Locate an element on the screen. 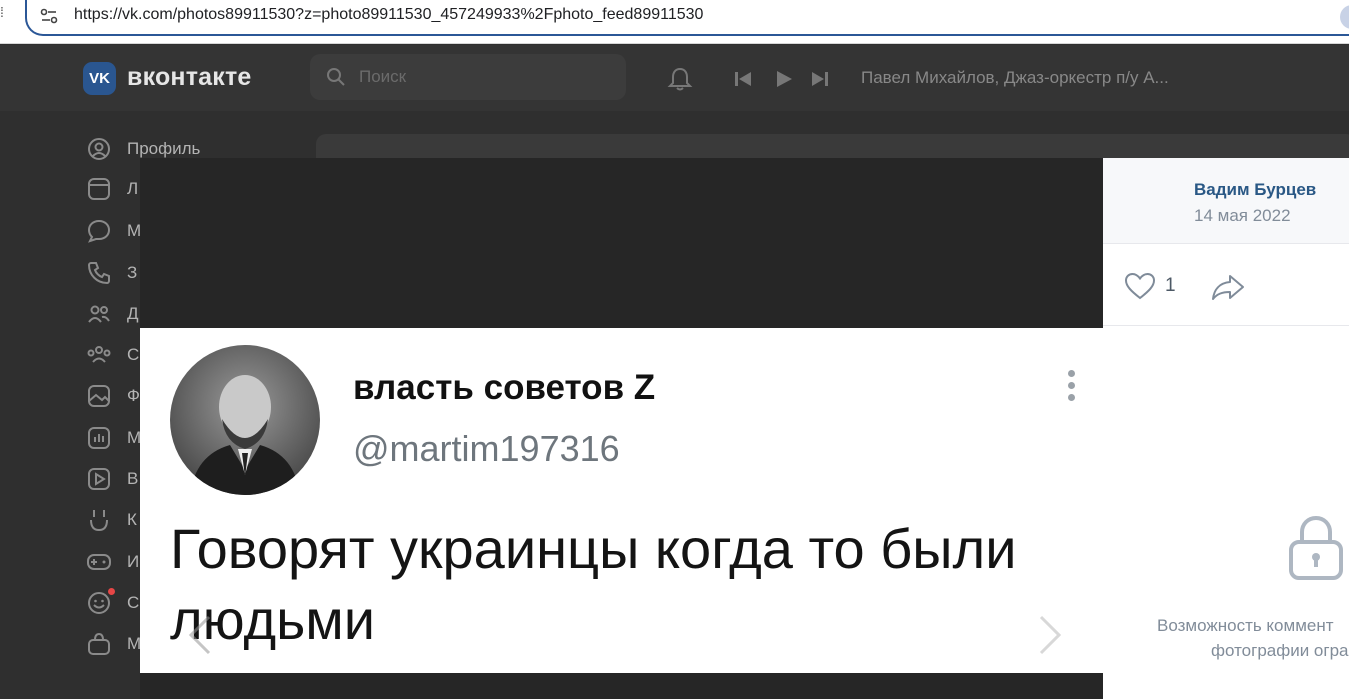 The height and width of the screenshot is (699, 1349). photos-icon is located at coordinates (99, 396).